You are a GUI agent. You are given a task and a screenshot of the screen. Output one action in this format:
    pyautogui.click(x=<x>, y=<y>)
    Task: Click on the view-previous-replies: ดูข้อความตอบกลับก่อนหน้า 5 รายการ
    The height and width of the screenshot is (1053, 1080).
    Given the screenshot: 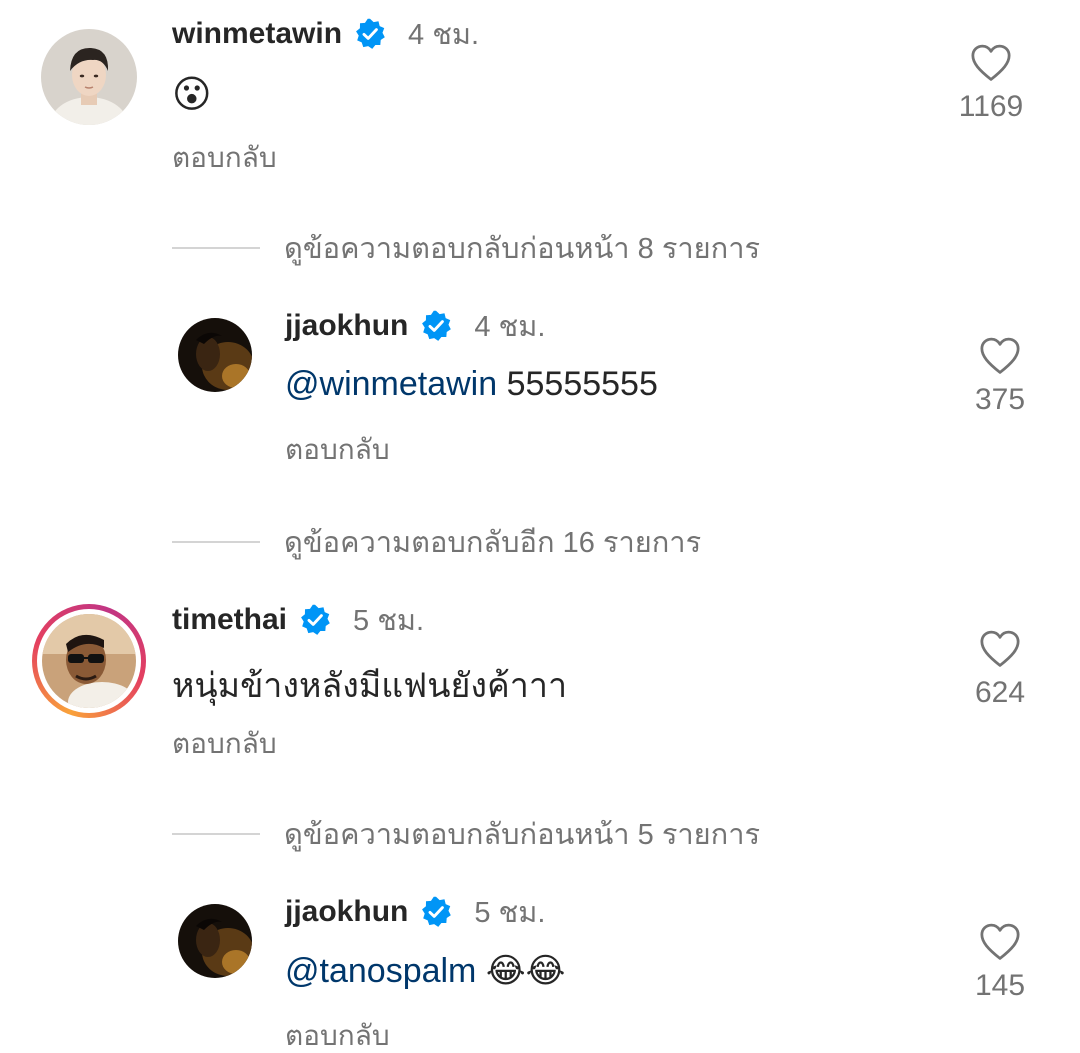 What is the action you would take?
    pyautogui.click(x=466, y=834)
    